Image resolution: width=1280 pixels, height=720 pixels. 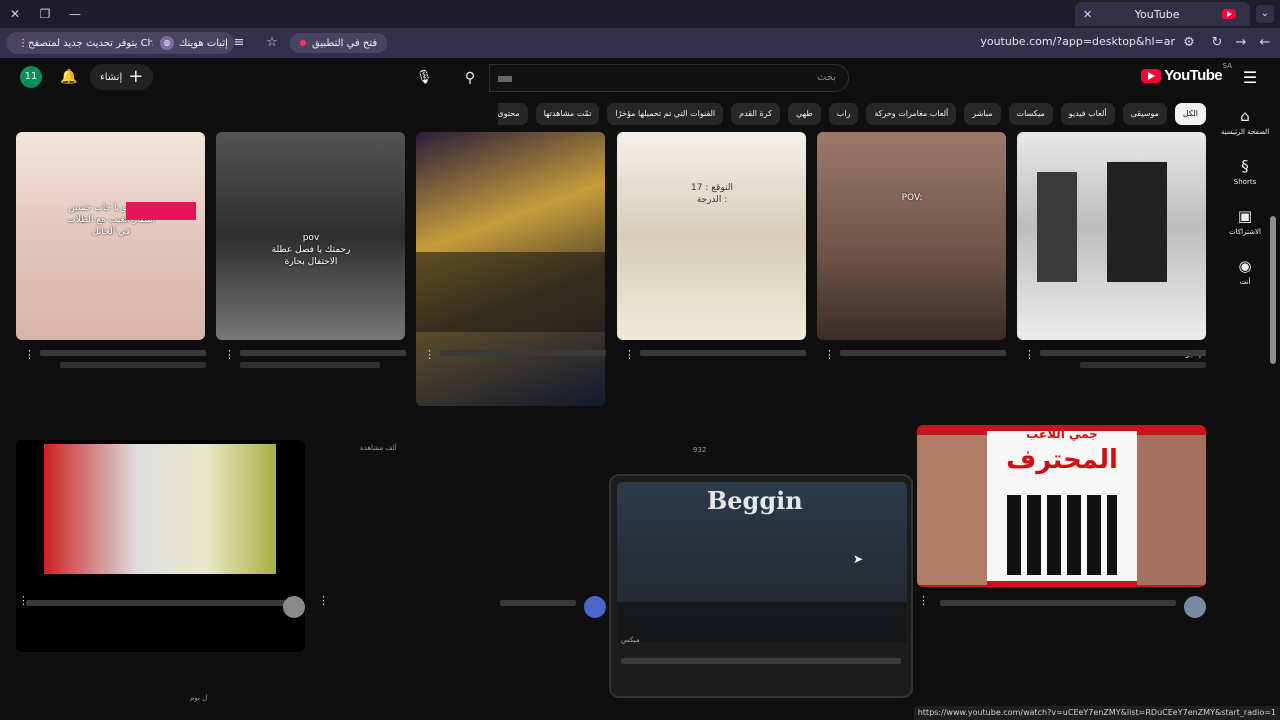 I want to click on create-label: إنشاء, so click(x=111, y=77).